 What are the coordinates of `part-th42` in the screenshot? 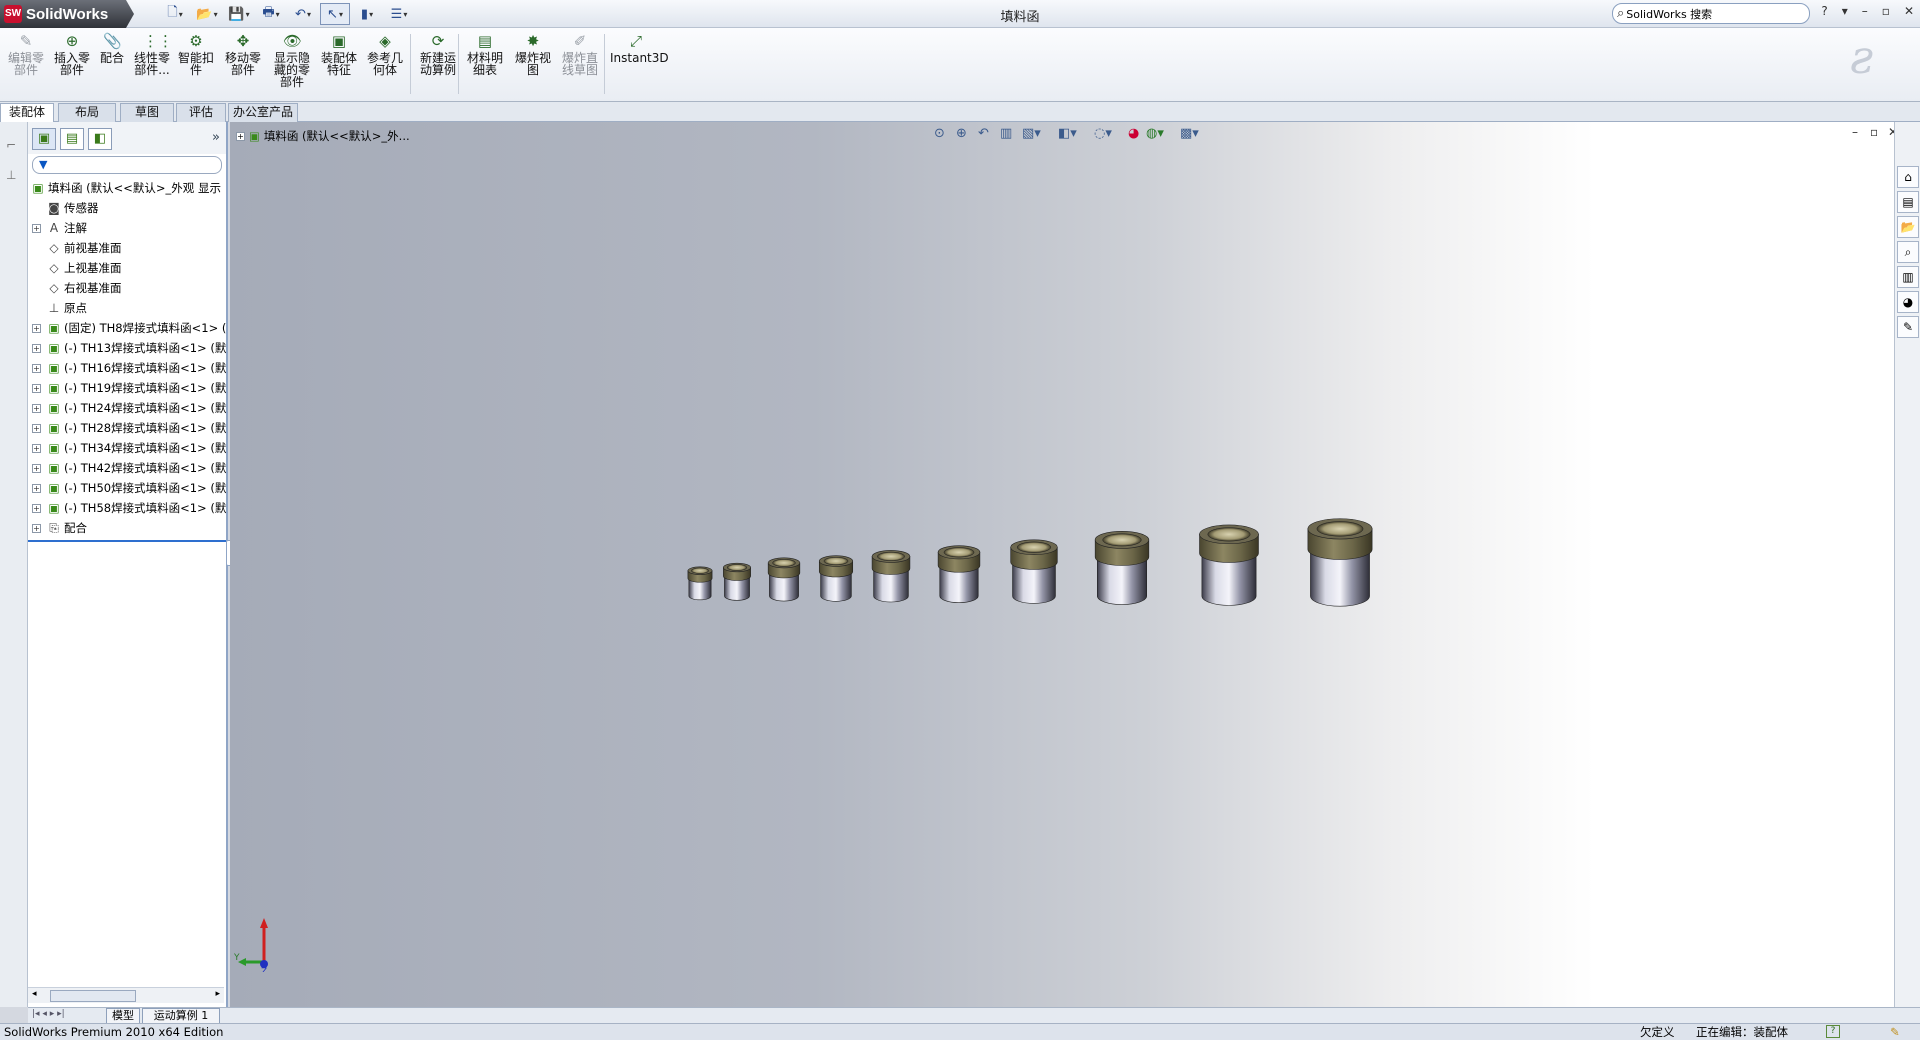 It's located at (1122, 568).